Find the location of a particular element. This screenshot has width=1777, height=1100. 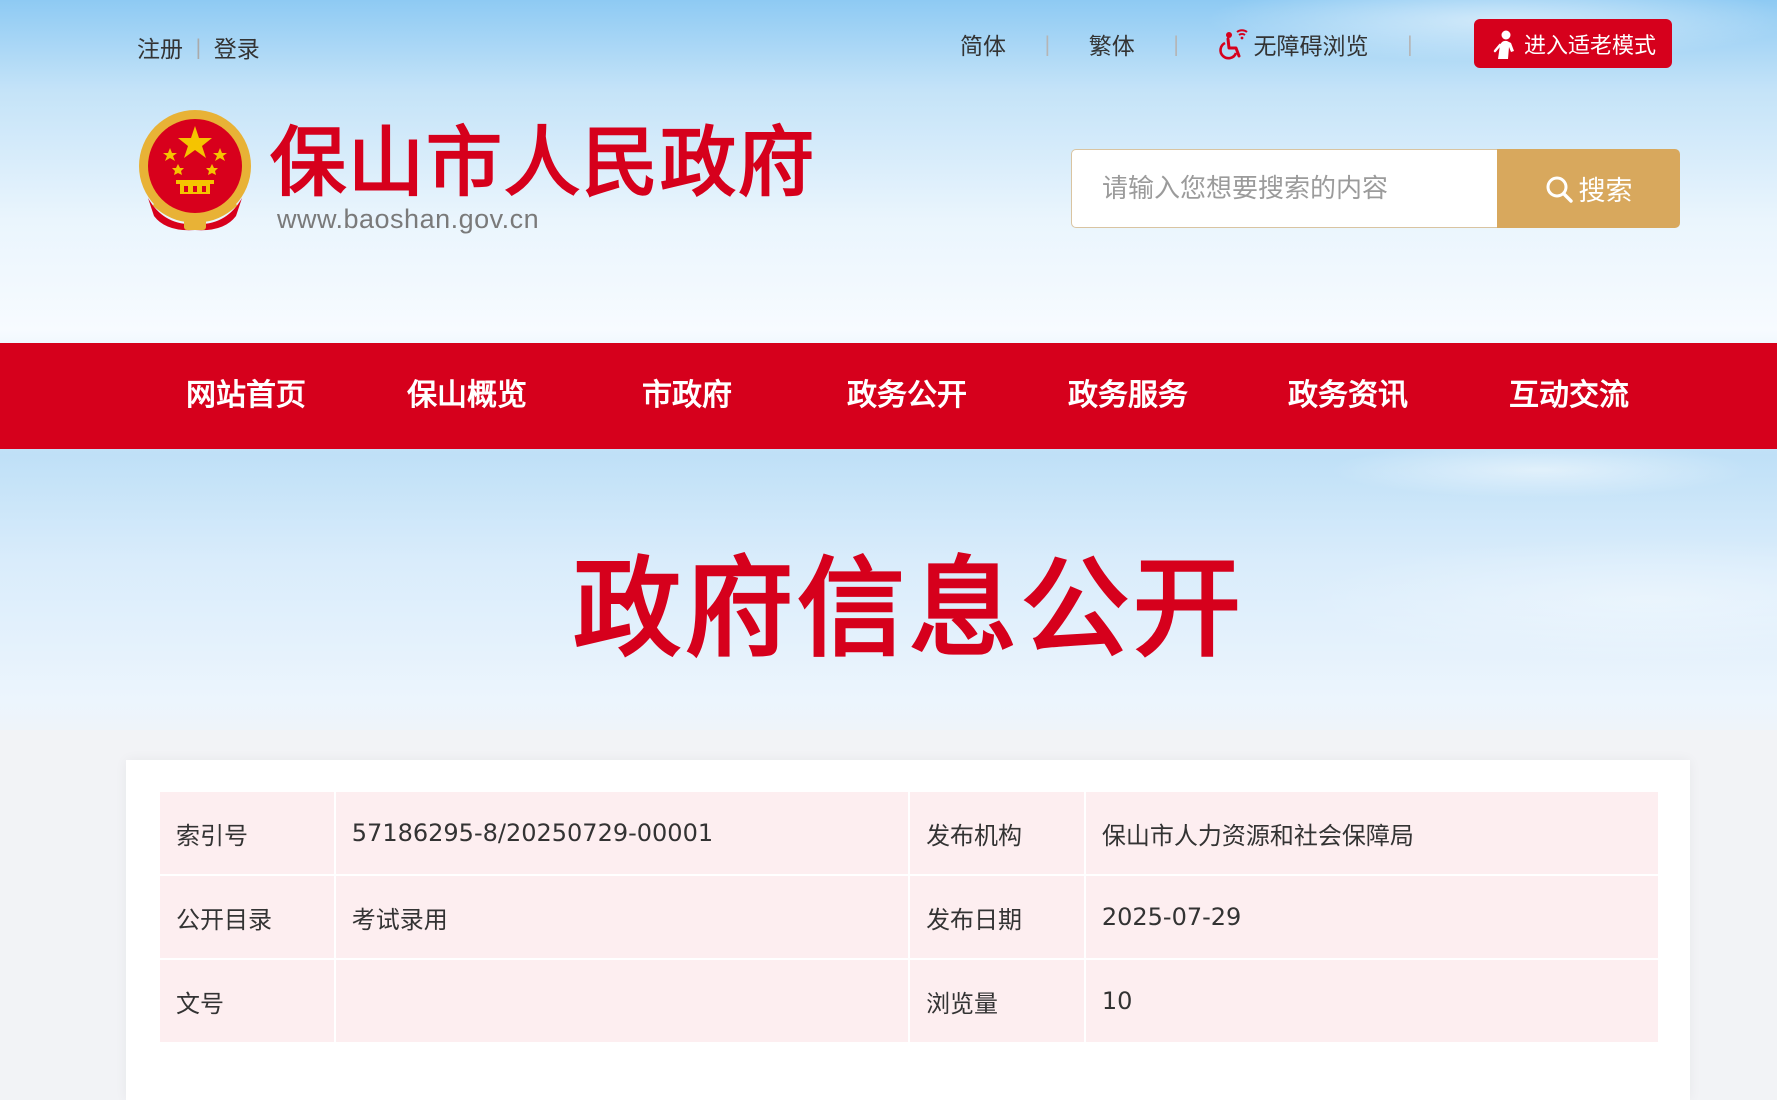

search-input is located at coordinates (1284, 188).